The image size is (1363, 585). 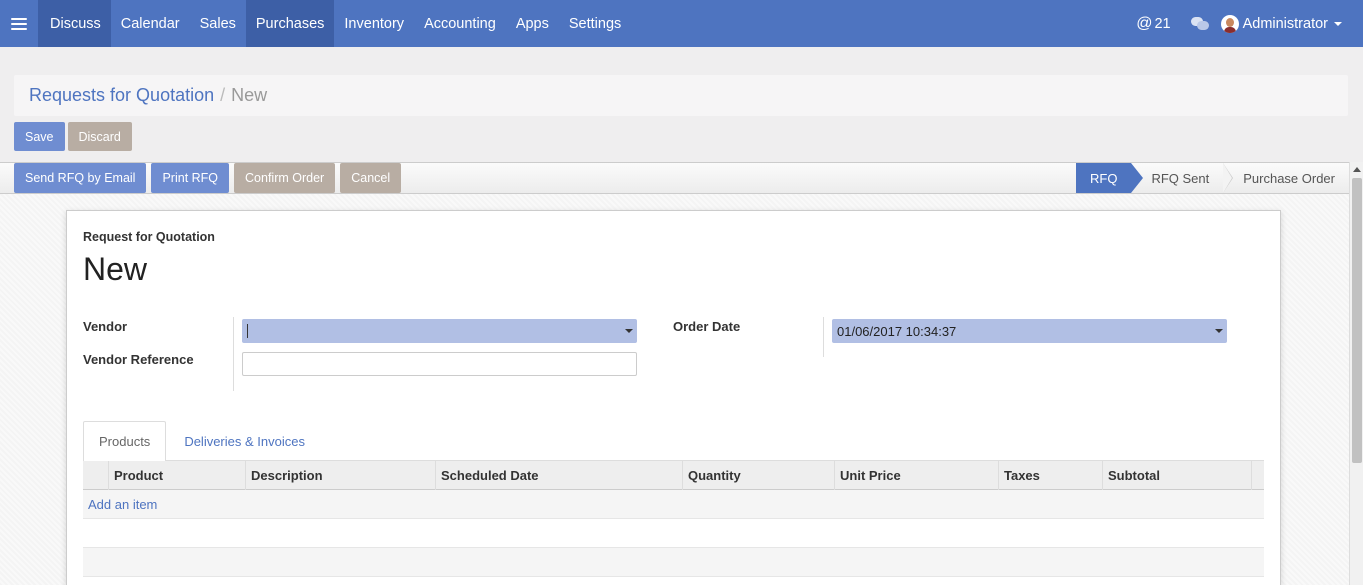 What do you see at coordinates (1109, 178) in the screenshot?
I see `stage-rfq: RFQ` at bounding box center [1109, 178].